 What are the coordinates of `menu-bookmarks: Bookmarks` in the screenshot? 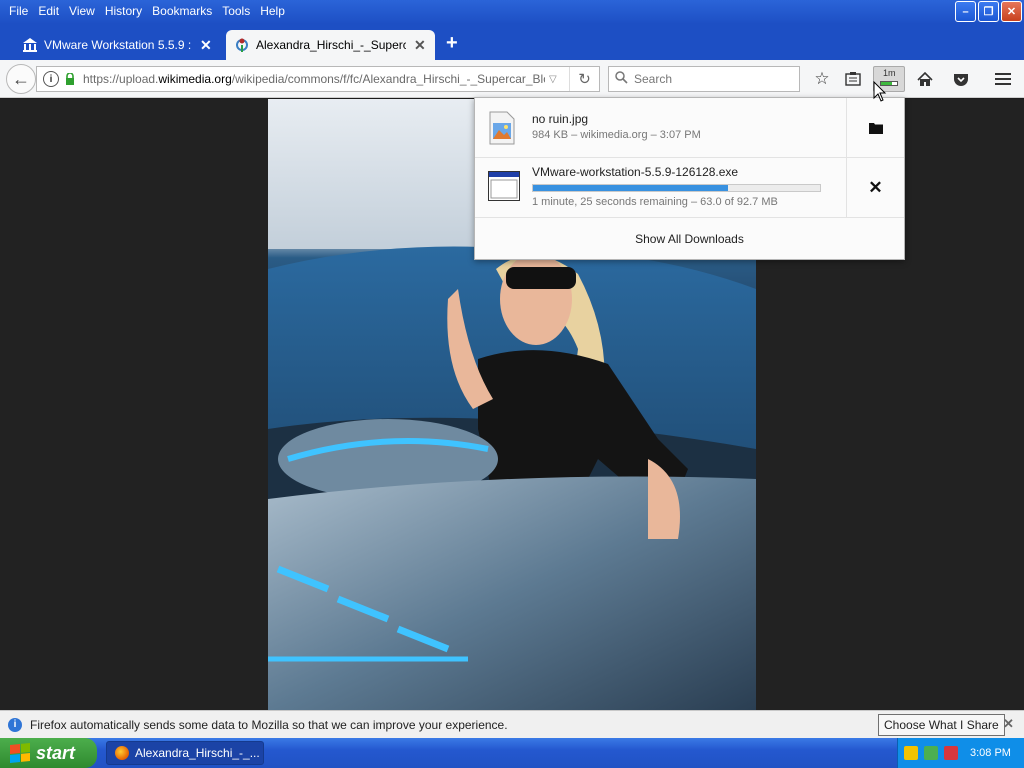 It's located at (182, 11).